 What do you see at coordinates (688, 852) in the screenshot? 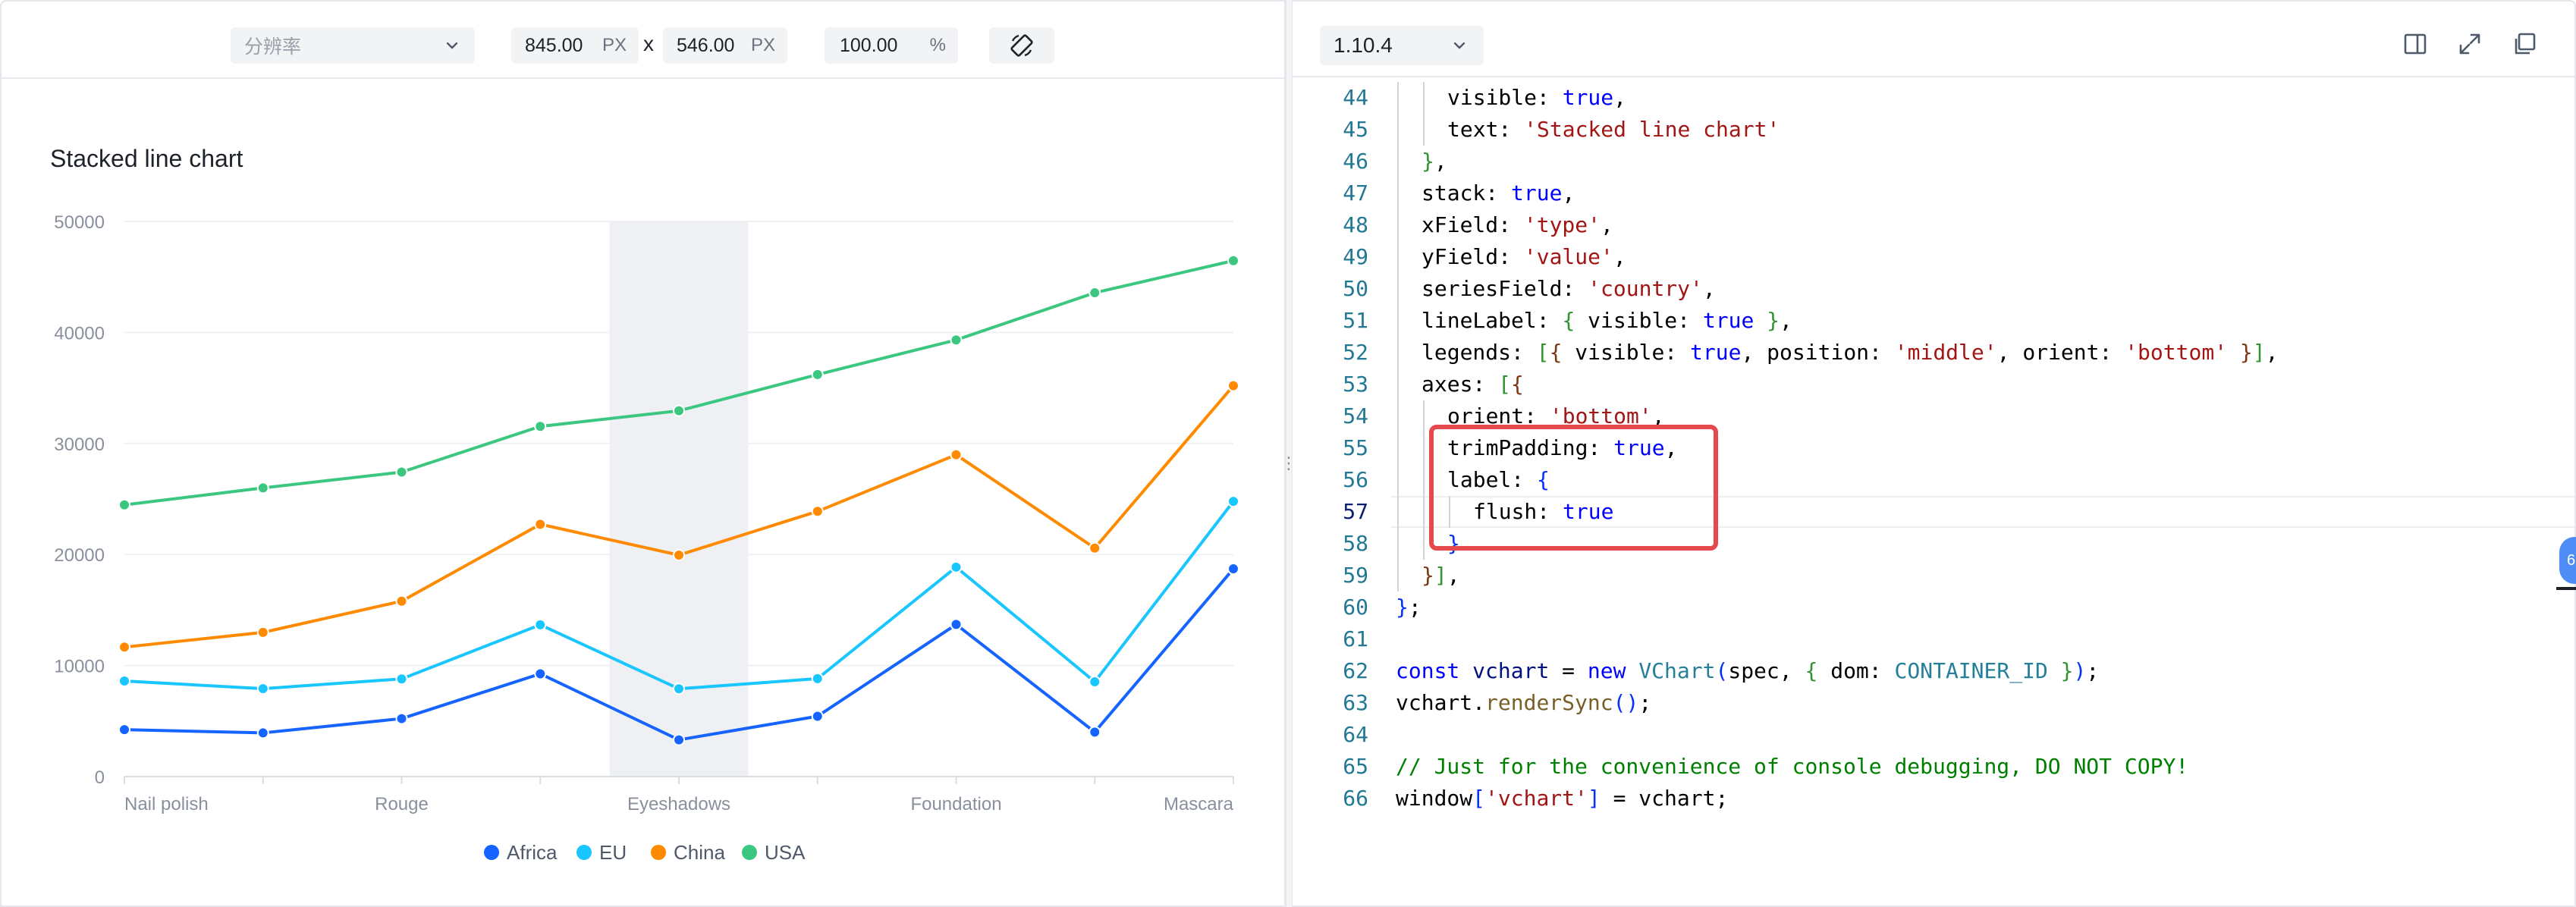
I see `legend-item-china: China` at bounding box center [688, 852].